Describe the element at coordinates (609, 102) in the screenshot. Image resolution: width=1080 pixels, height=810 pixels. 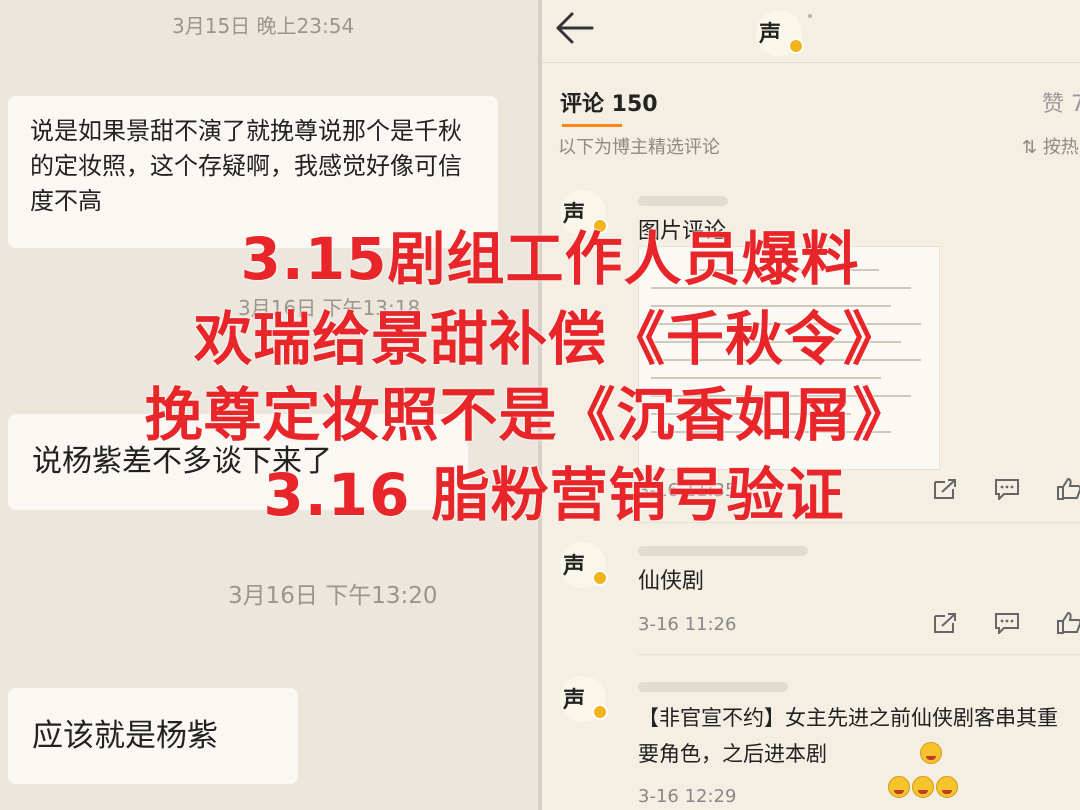
I see `tab-comments: 评论 150` at that location.